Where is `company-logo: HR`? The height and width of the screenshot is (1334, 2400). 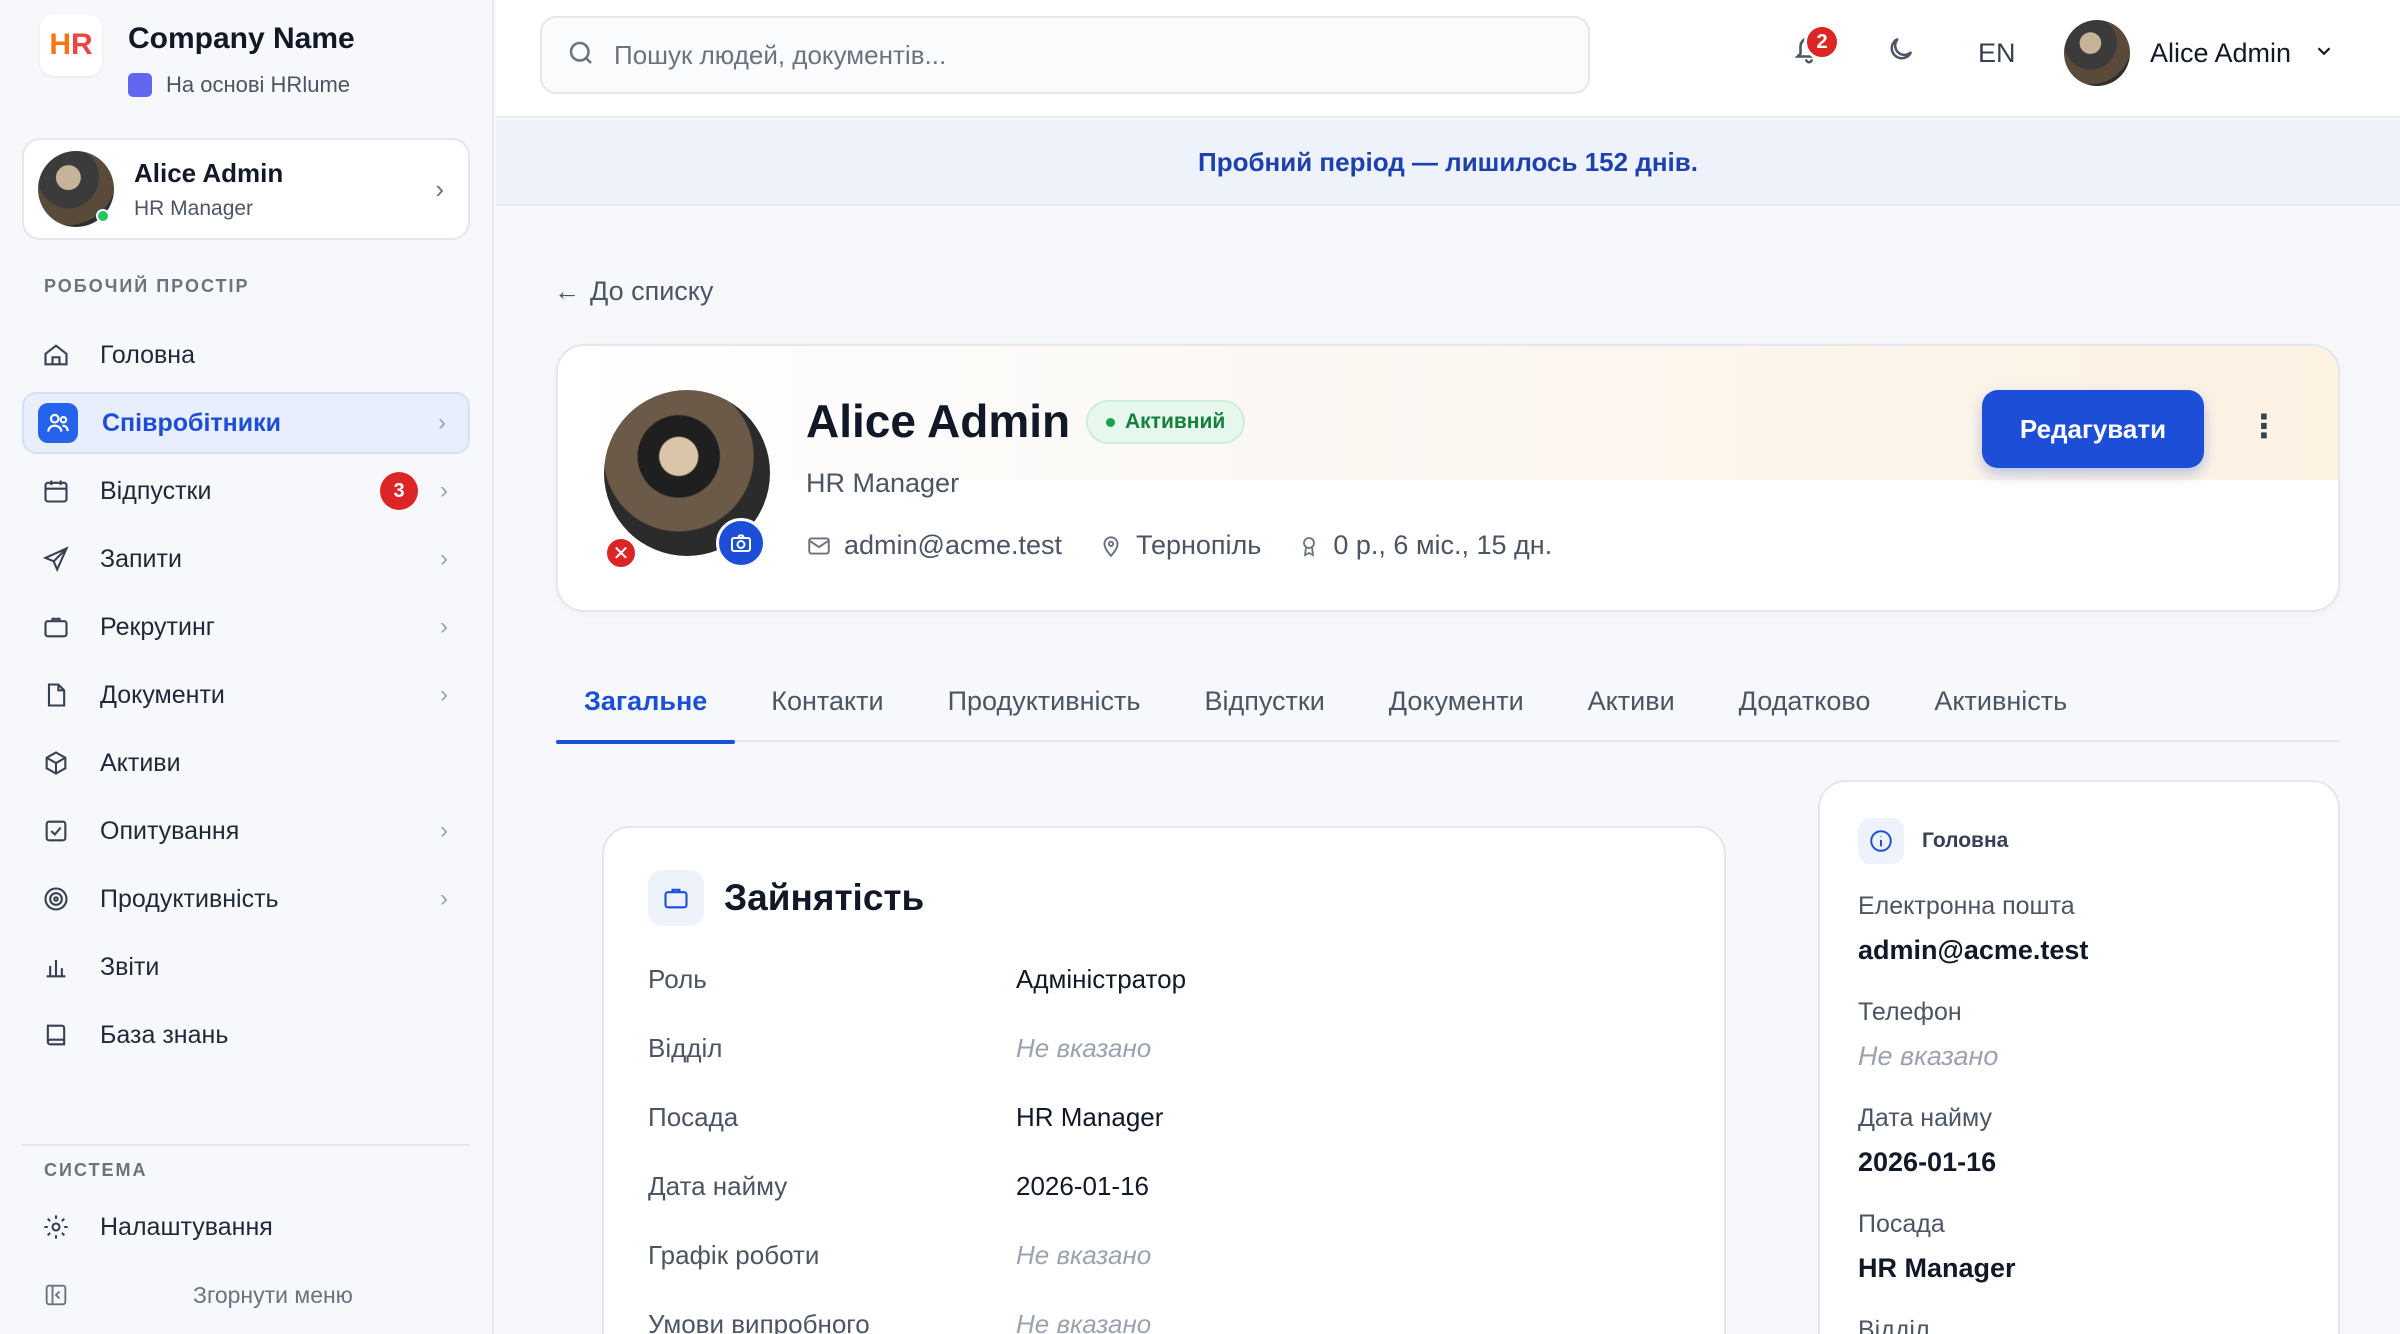
company-logo: HR is located at coordinates (71, 45).